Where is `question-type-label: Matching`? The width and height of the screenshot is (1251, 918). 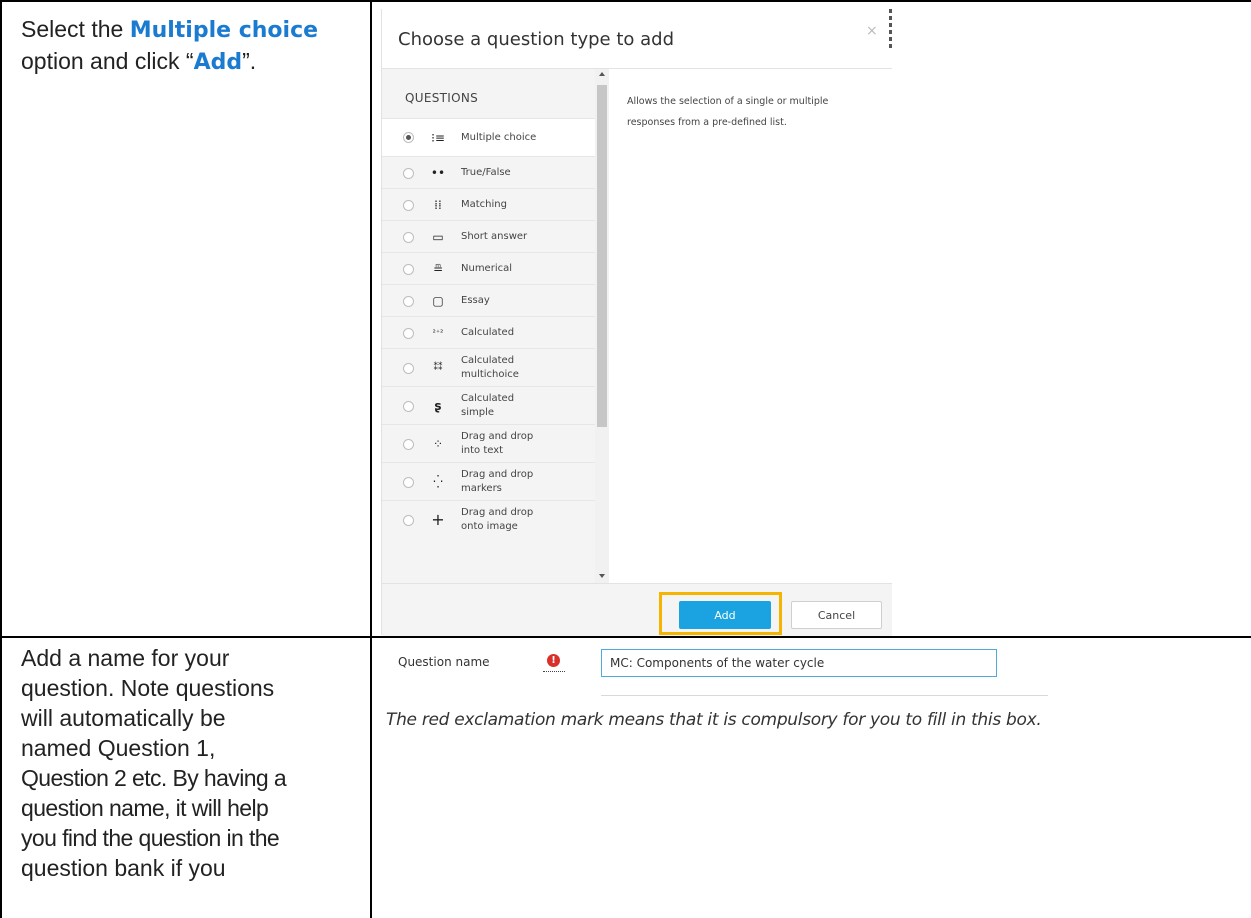
question-type-label: Matching is located at coordinates (484, 204).